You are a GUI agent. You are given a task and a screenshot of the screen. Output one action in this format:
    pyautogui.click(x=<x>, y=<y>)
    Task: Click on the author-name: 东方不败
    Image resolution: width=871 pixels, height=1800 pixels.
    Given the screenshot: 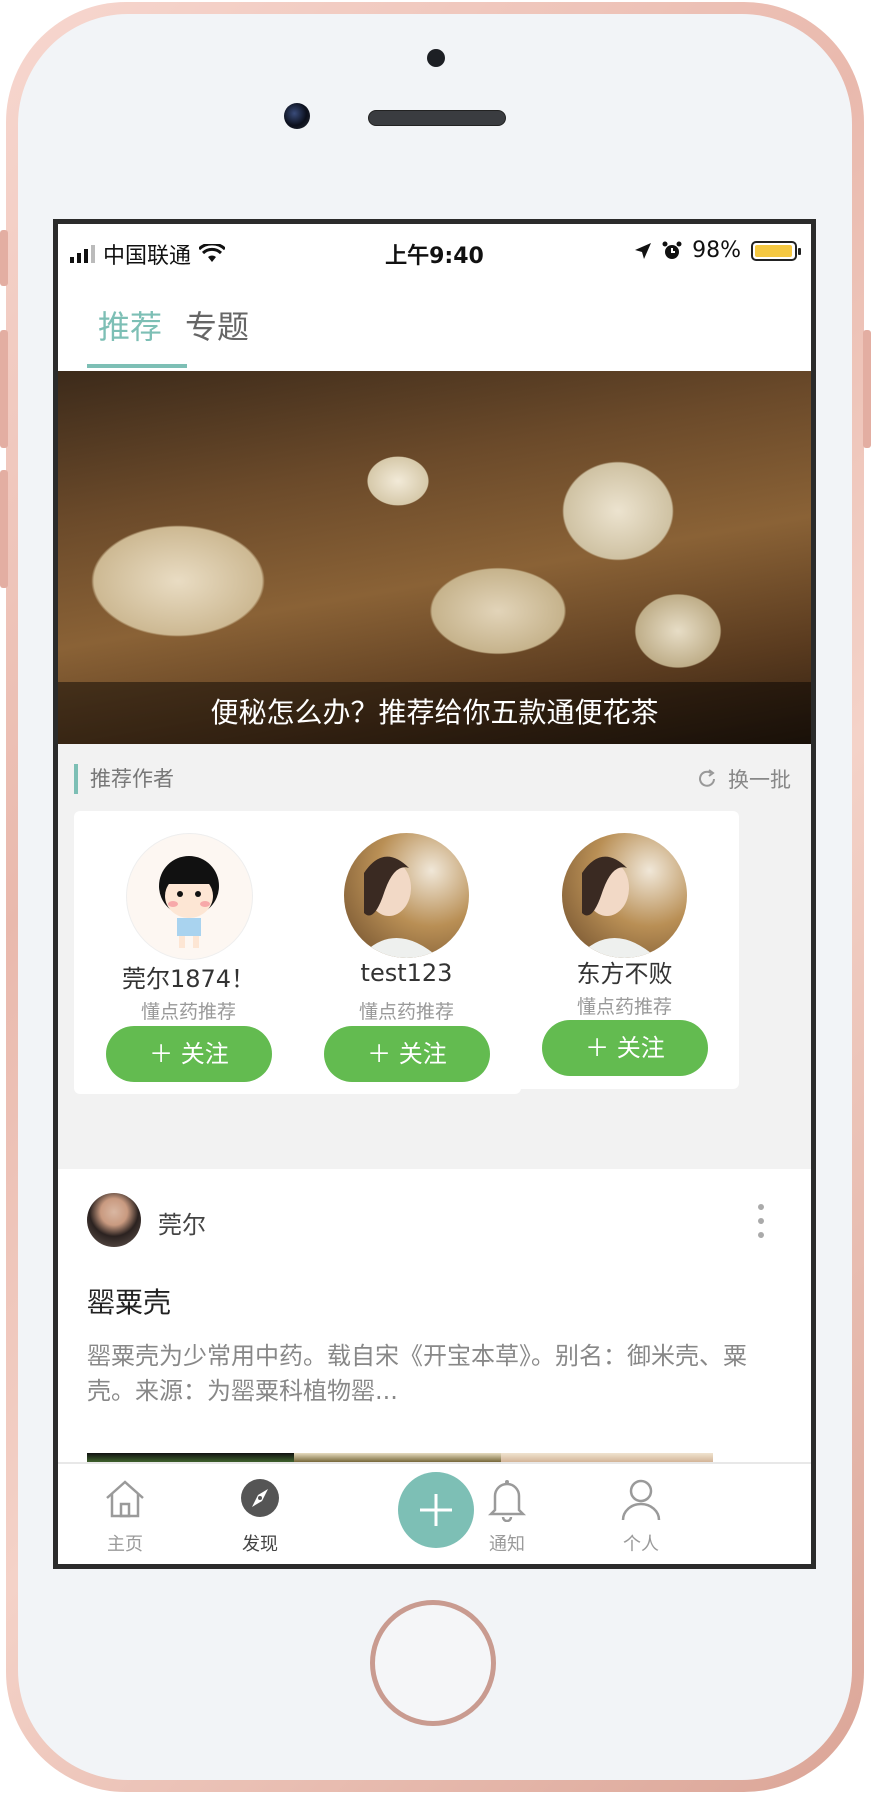 What is the action you would take?
    pyautogui.click(x=624, y=974)
    